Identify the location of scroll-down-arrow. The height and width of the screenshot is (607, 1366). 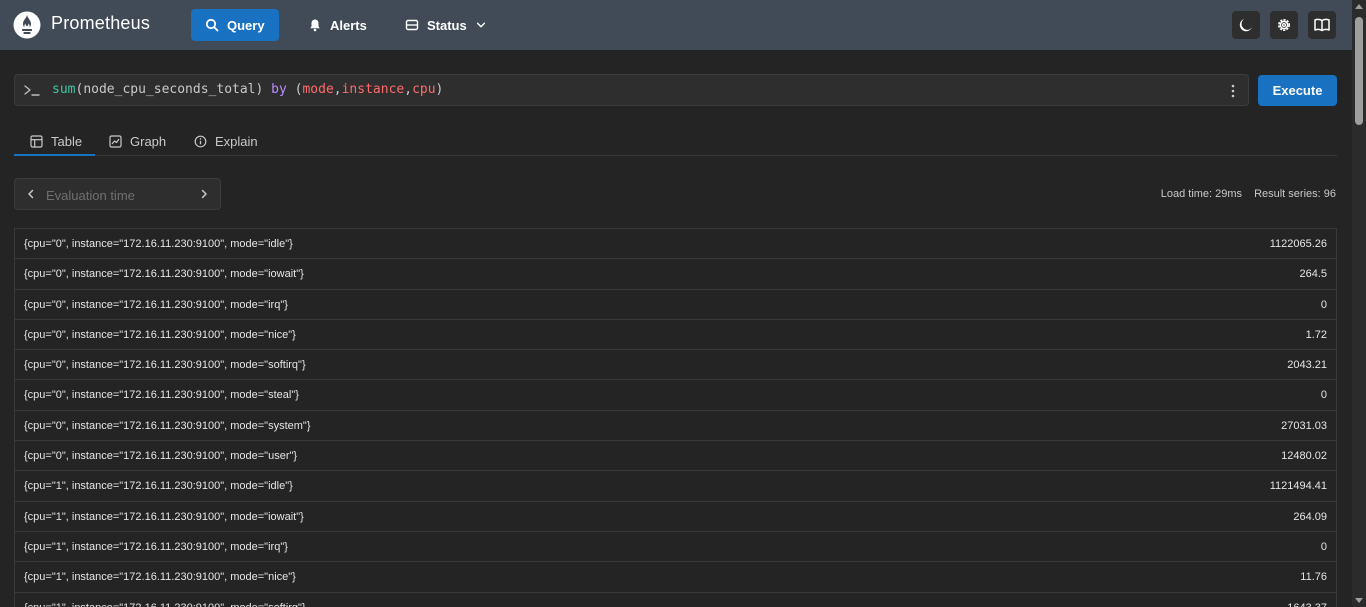
(1359, 600).